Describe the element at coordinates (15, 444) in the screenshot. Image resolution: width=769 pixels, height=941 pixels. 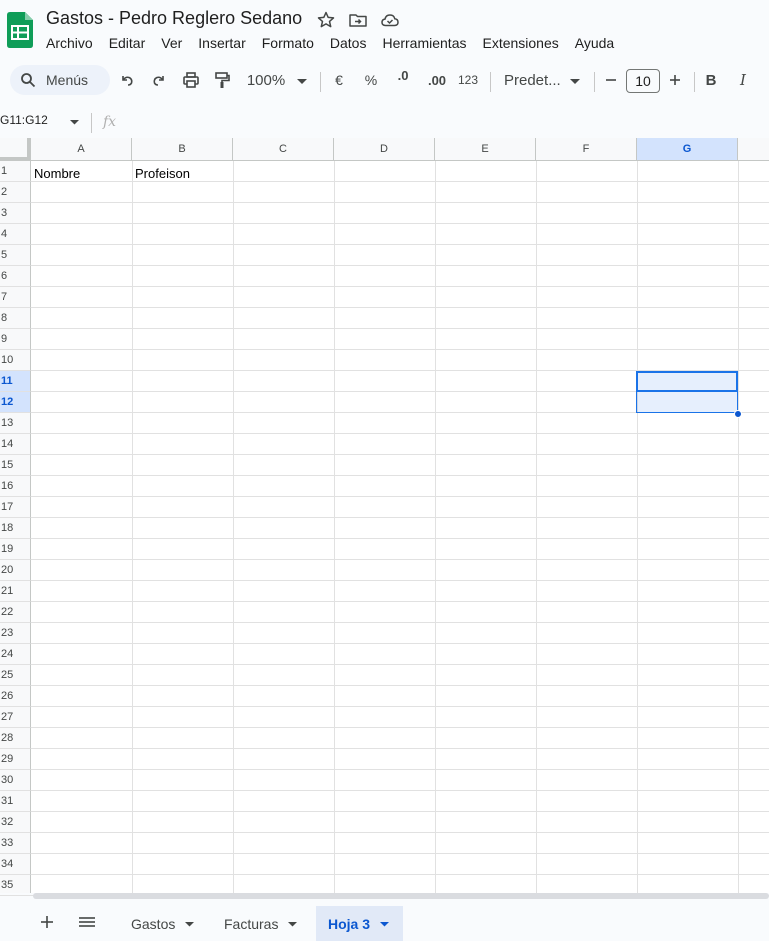
I see `row-header-14: 14` at that location.